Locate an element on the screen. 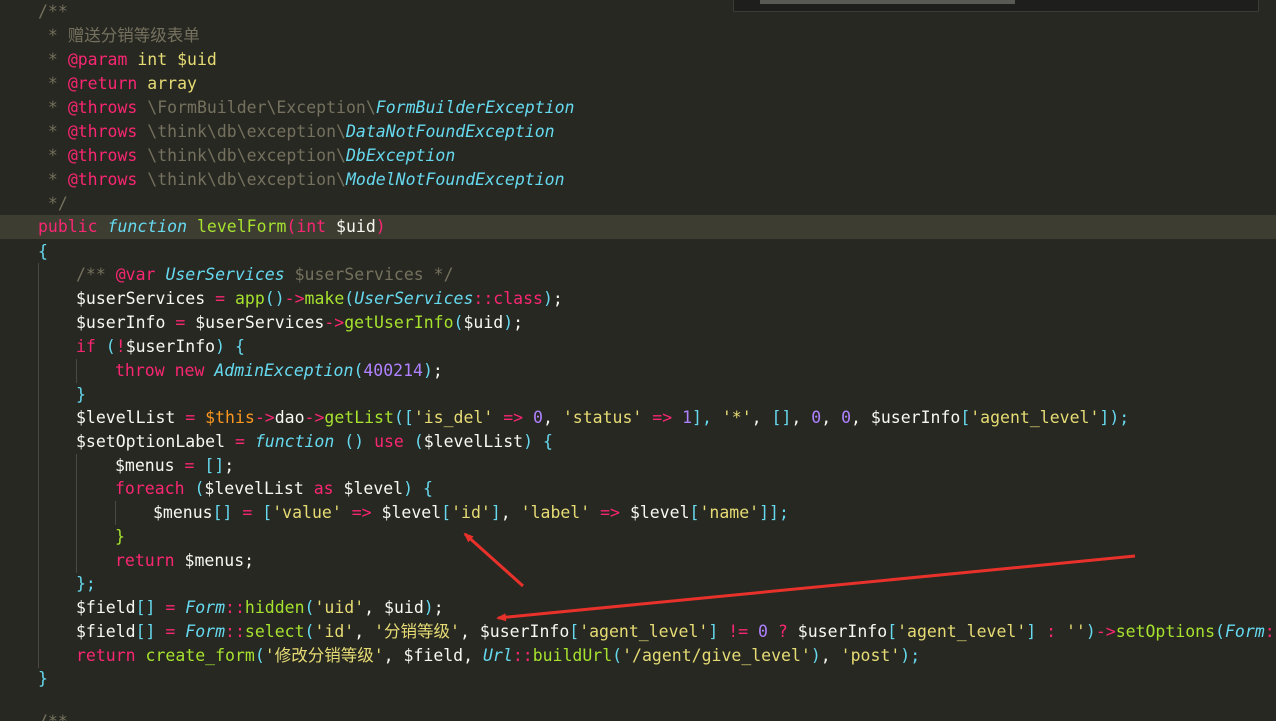  annotation-arrow-id is located at coordinates (494, 560).